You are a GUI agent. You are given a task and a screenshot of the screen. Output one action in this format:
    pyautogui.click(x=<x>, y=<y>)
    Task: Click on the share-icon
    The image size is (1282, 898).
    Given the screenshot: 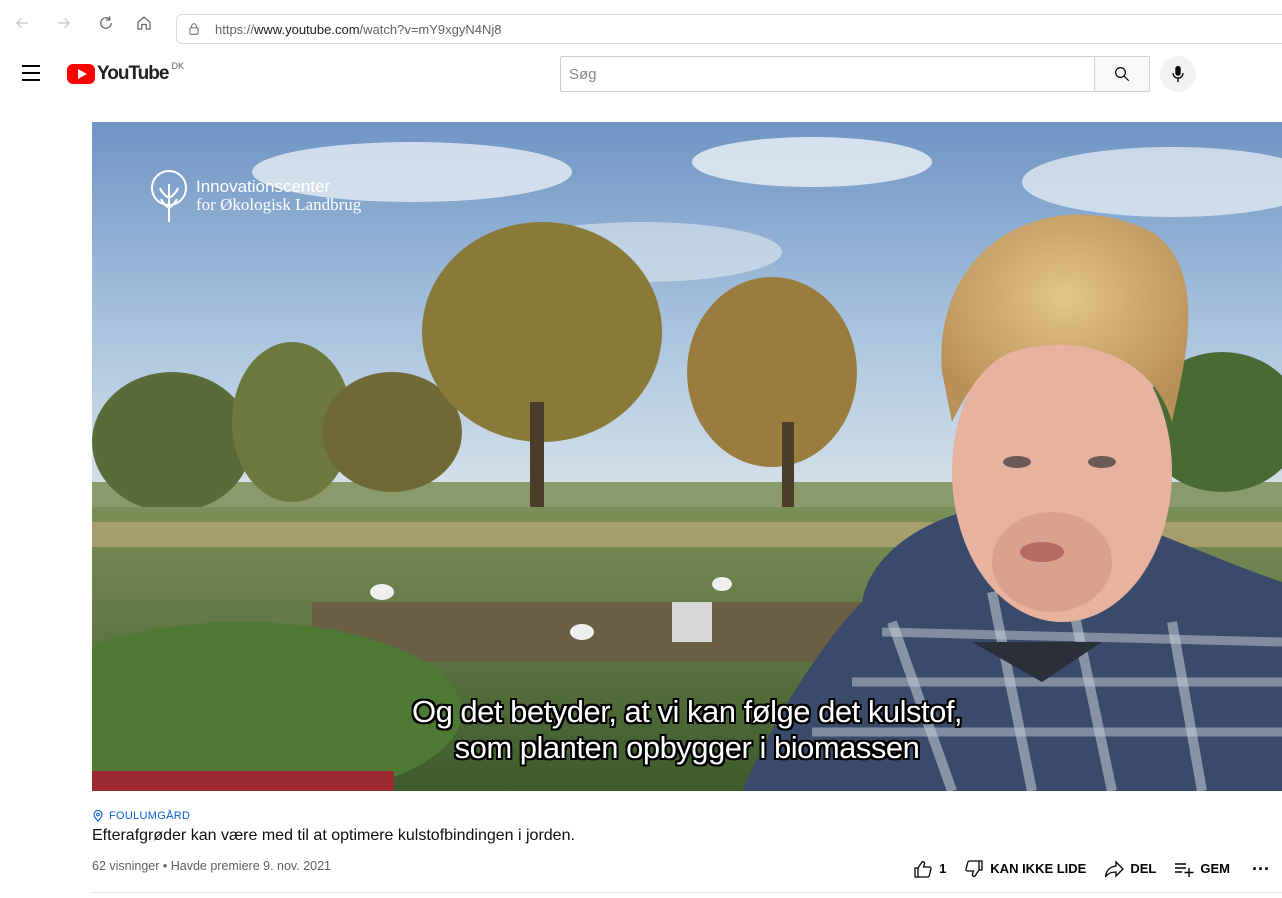 What is the action you would take?
    pyautogui.click(x=1115, y=868)
    